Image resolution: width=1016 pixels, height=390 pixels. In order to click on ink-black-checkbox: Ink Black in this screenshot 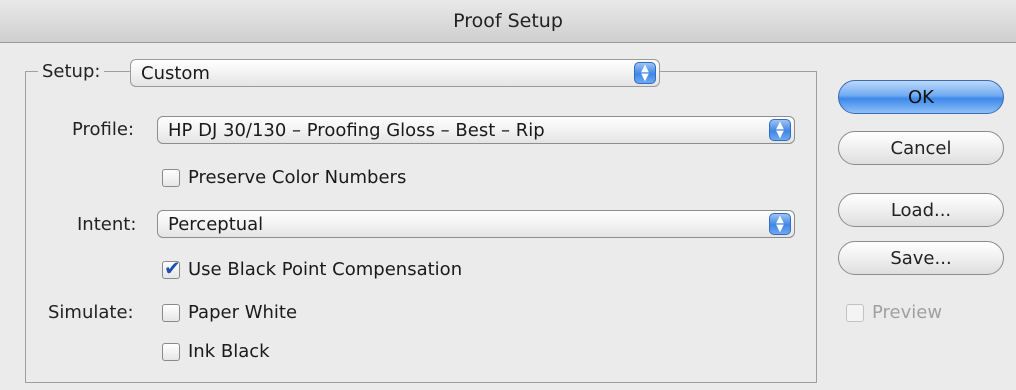, I will do `click(216, 351)`.